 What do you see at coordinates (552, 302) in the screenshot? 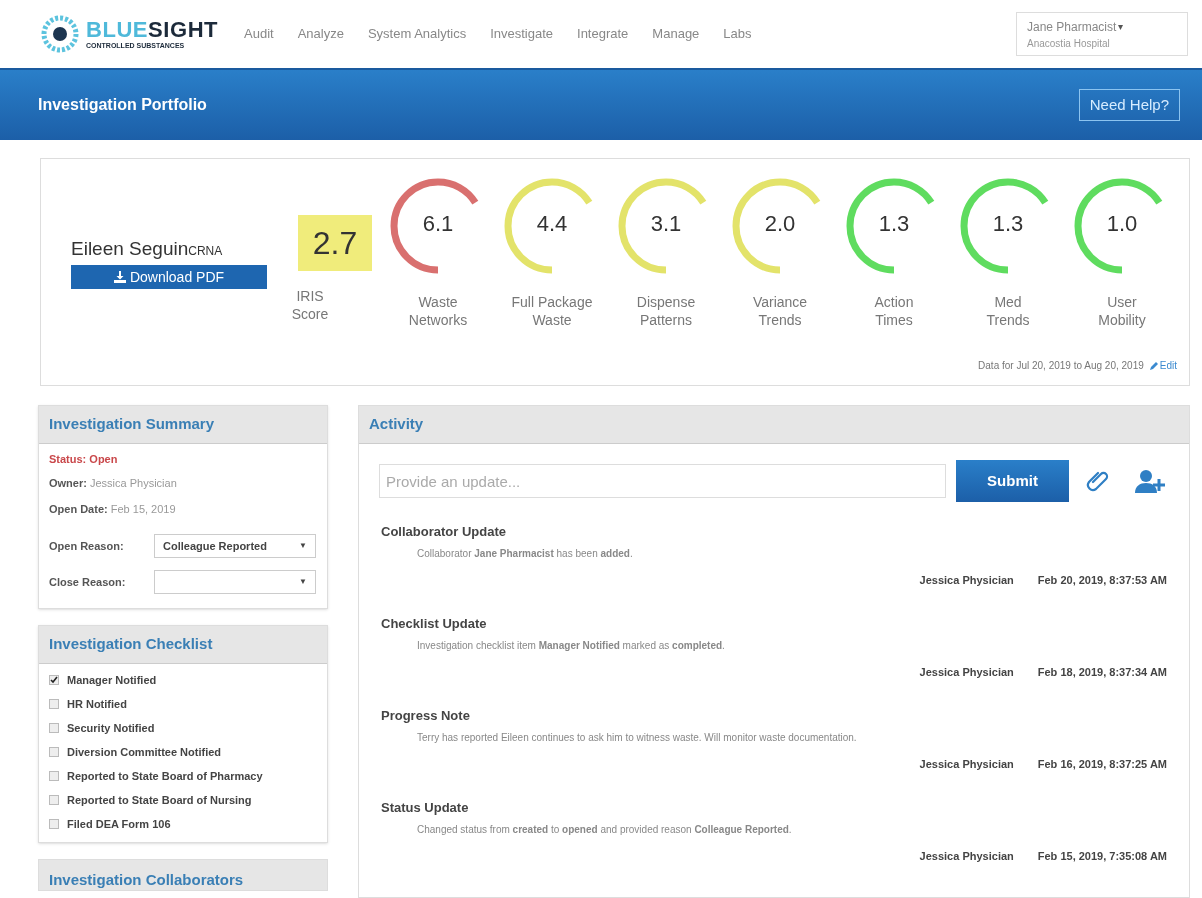
I see `gauge-label: Full Package` at bounding box center [552, 302].